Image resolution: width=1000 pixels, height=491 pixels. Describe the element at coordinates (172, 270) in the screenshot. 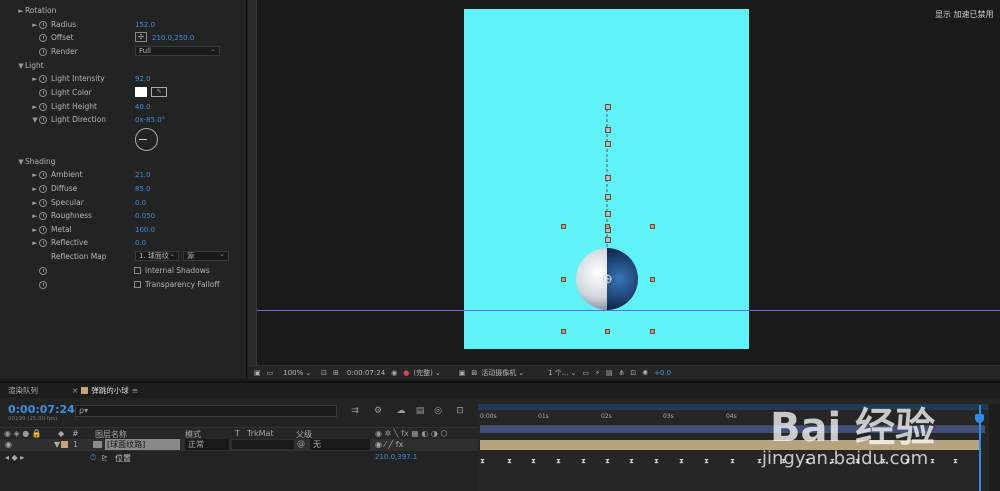

I see `checkbox: Internal Shadows` at that location.